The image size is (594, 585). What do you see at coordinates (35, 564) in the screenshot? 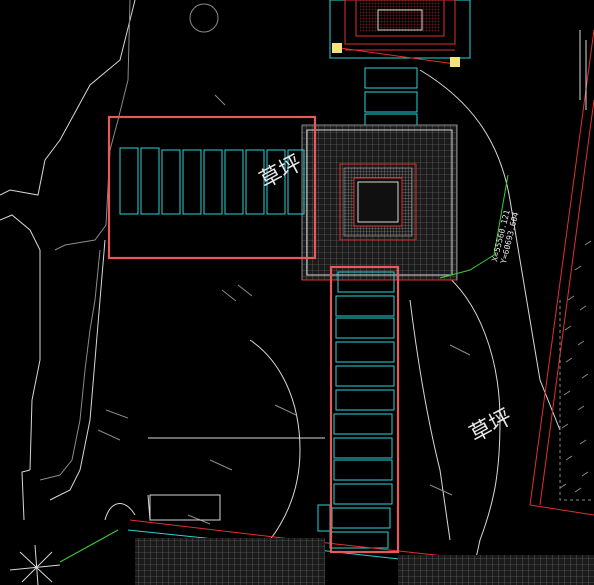
I see `tree-symbol` at bounding box center [35, 564].